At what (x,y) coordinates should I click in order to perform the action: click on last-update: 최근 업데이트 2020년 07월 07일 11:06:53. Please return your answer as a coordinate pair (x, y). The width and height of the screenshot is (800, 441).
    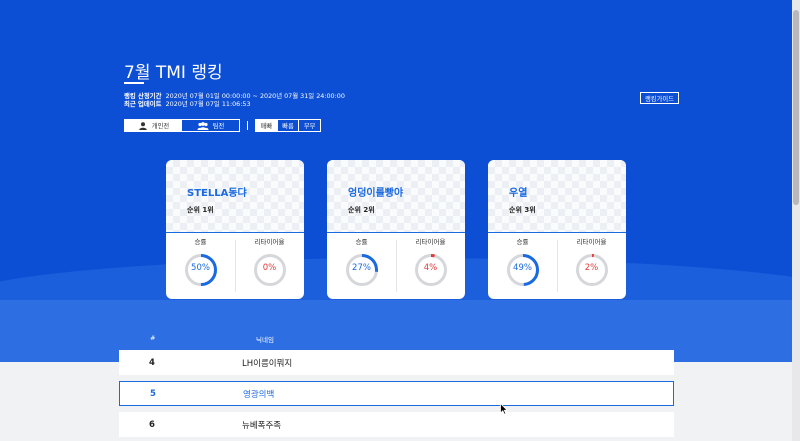
    Looking at the image, I should click on (187, 103).